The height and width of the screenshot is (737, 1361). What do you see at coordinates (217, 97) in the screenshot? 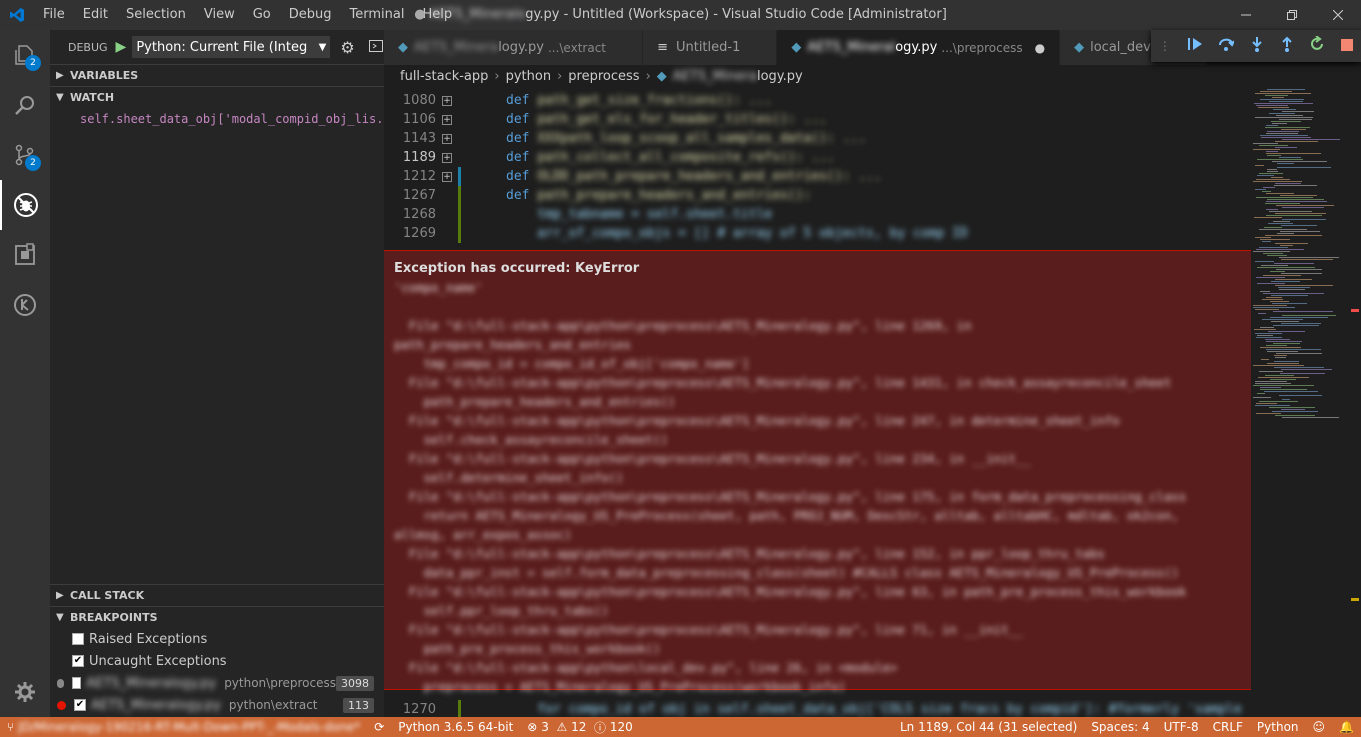
I see `section-watch: ▼ WATCH` at bounding box center [217, 97].